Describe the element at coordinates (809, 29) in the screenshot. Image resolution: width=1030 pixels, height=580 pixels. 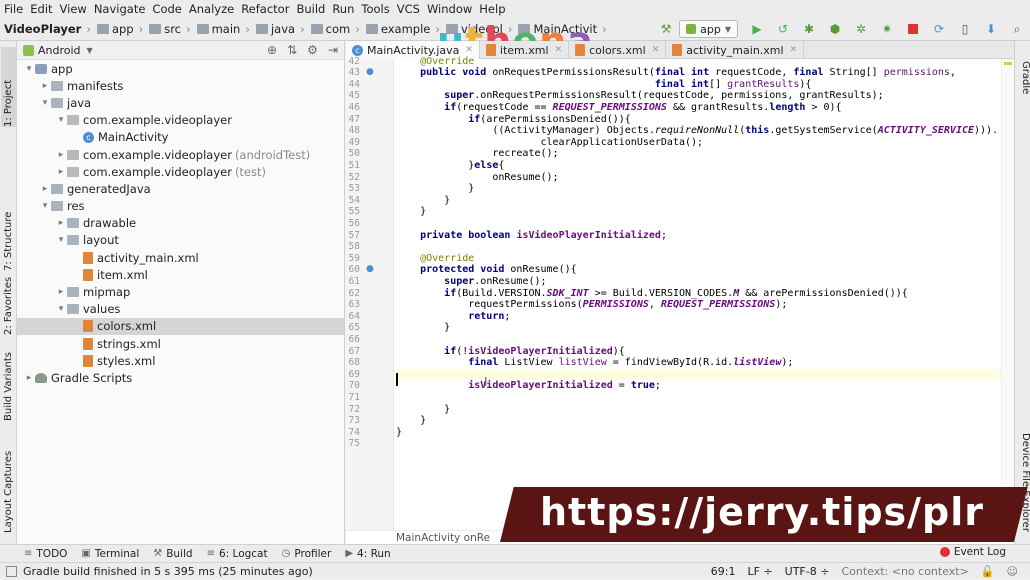
I see `debug-icon: ✱` at that location.